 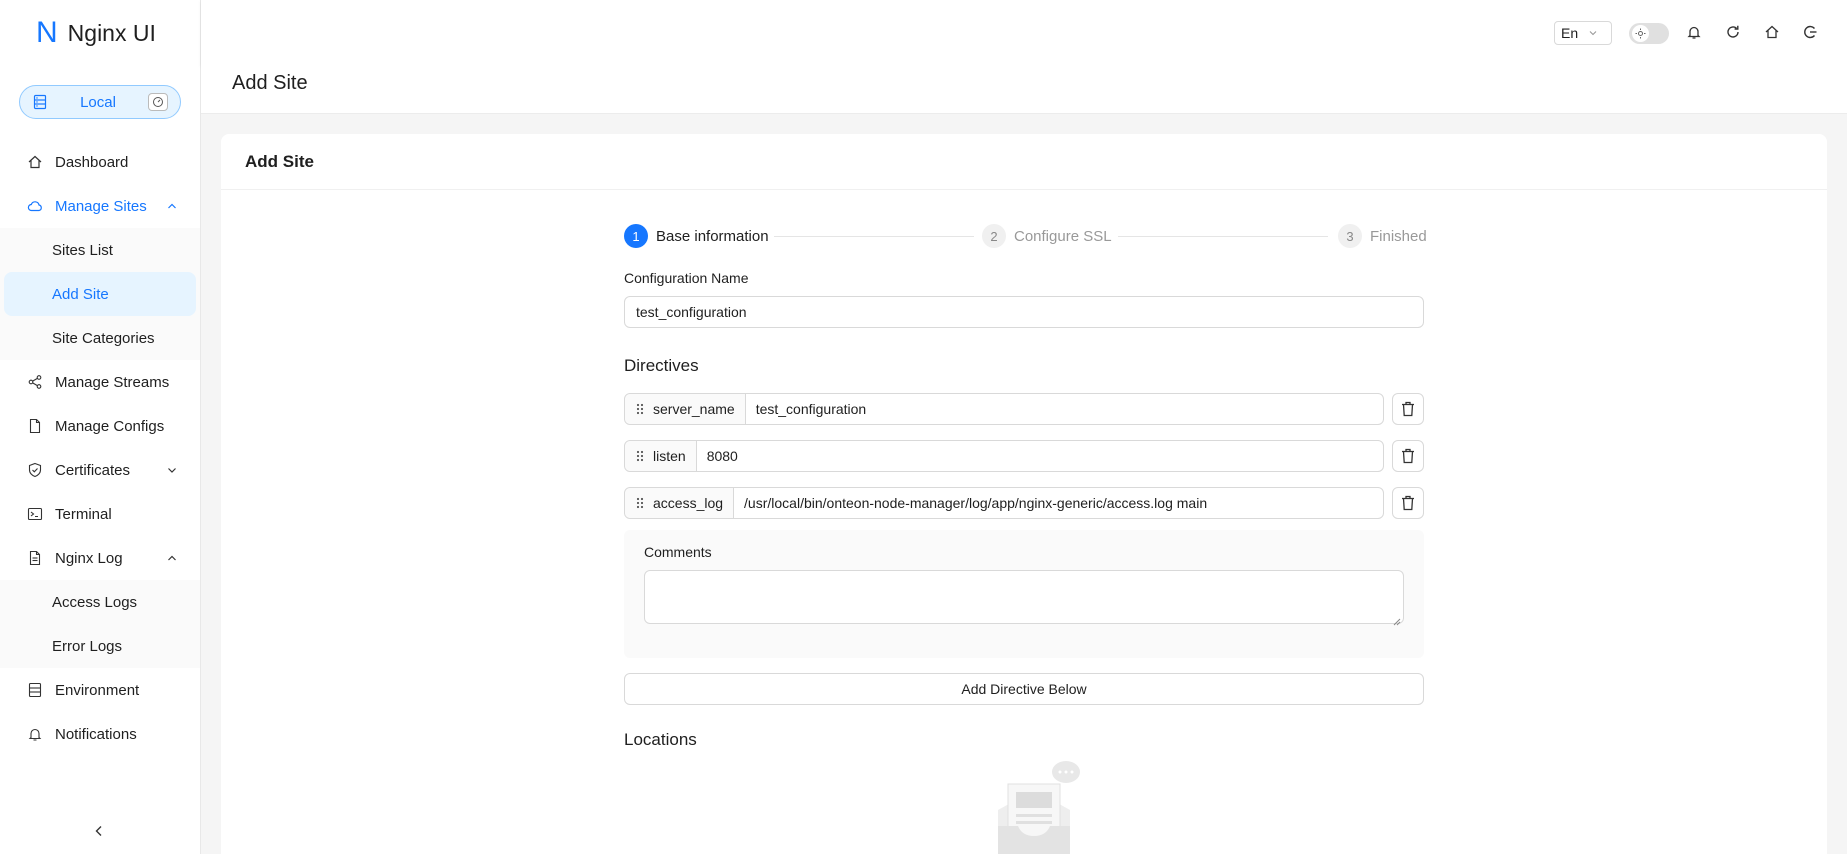 I want to click on sidebar-item-manage-streams: Manage Streams, so click(x=100, y=382).